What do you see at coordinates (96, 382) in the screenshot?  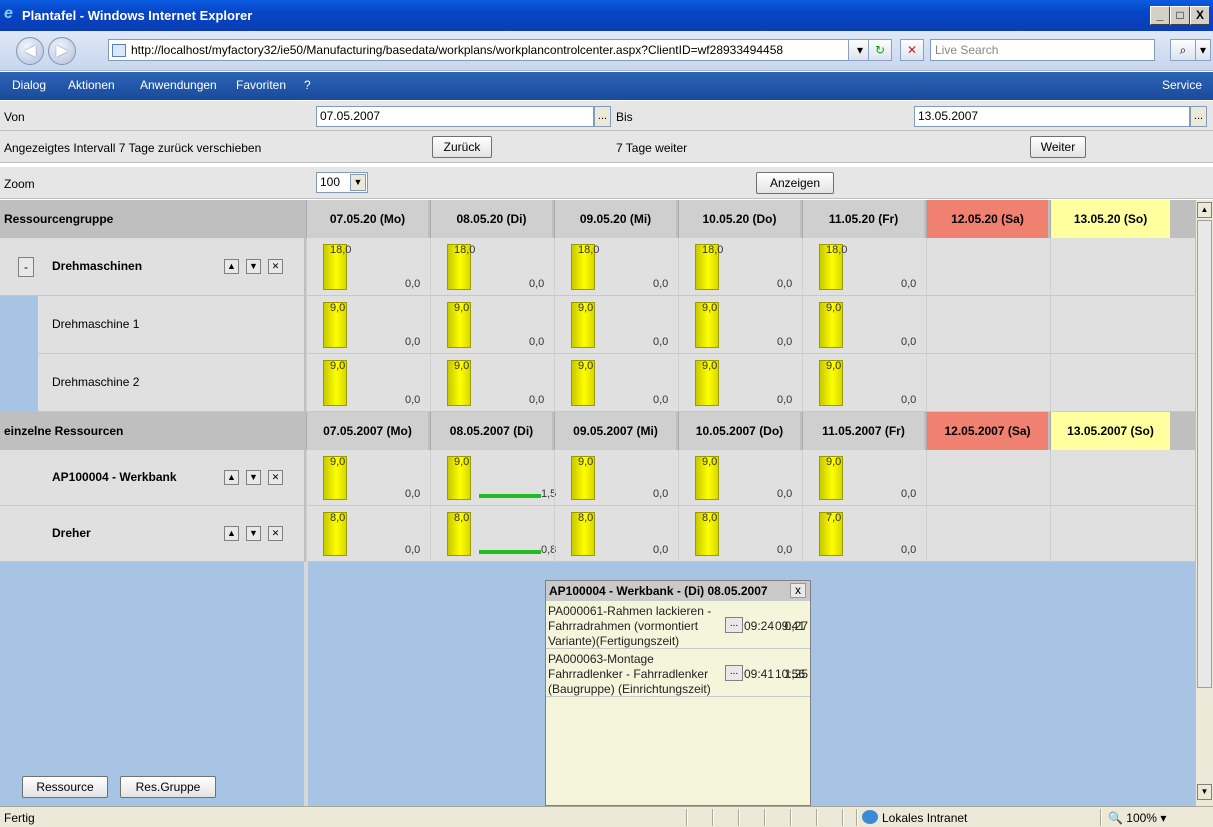 I see `resource-name: Drehmaschine 2` at bounding box center [96, 382].